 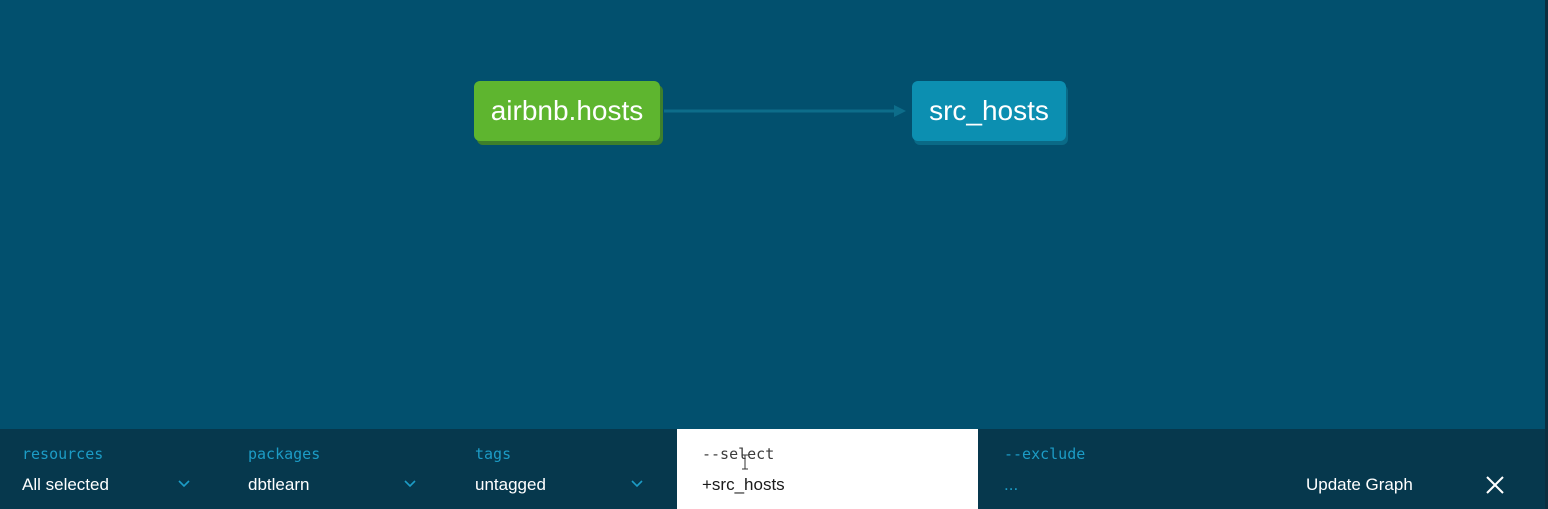 I want to click on graph-node-src-hosts: src_hosts, so click(x=989, y=111).